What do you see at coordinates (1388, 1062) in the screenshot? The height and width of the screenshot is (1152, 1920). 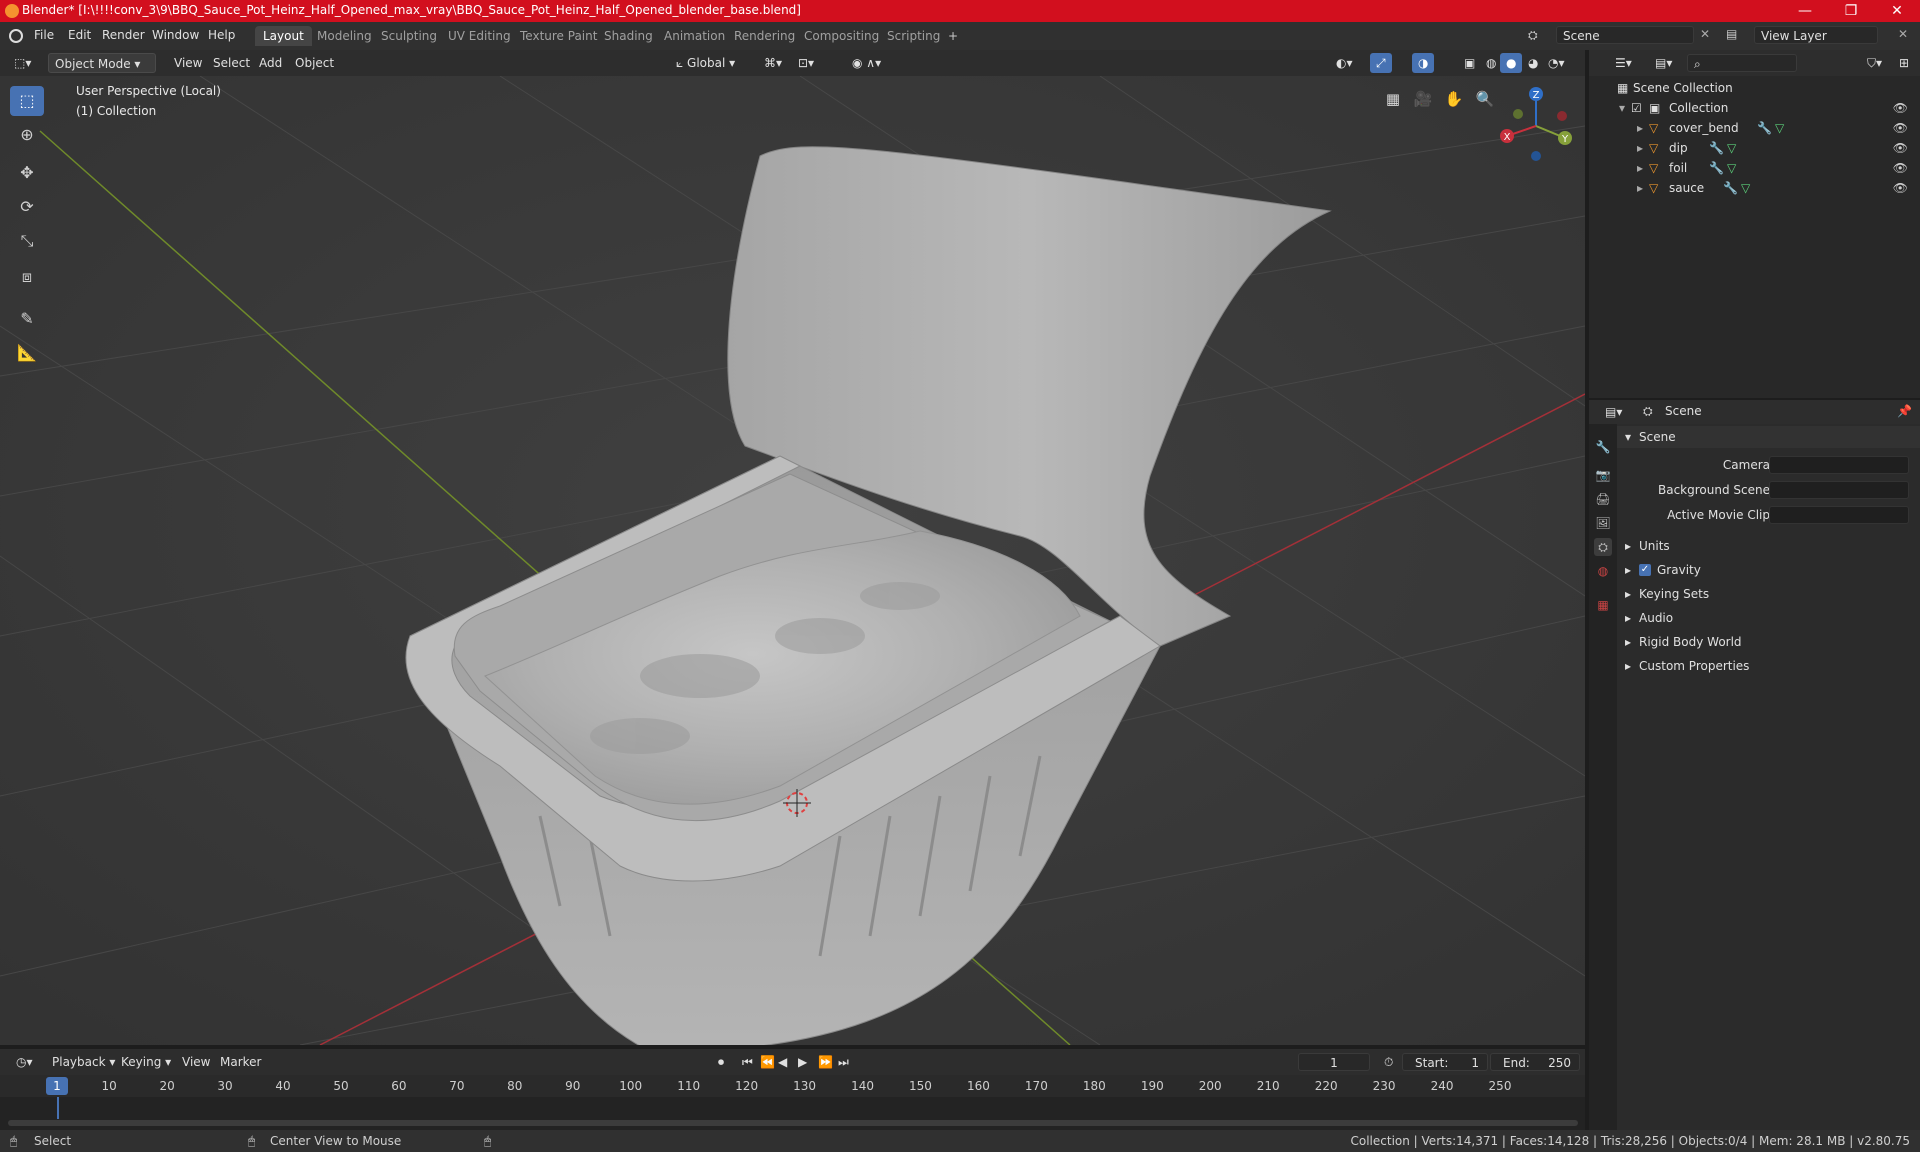 I see `stopwatch-icon: ⏱` at bounding box center [1388, 1062].